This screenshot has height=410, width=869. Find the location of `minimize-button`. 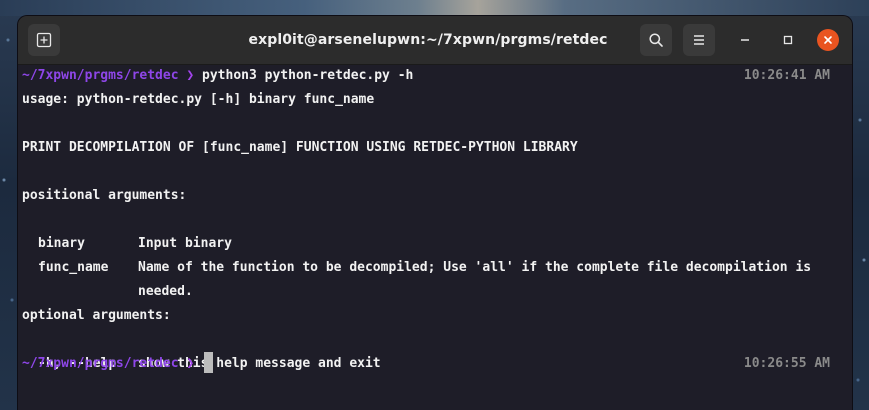

minimize-button is located at coordinates (745, 40).